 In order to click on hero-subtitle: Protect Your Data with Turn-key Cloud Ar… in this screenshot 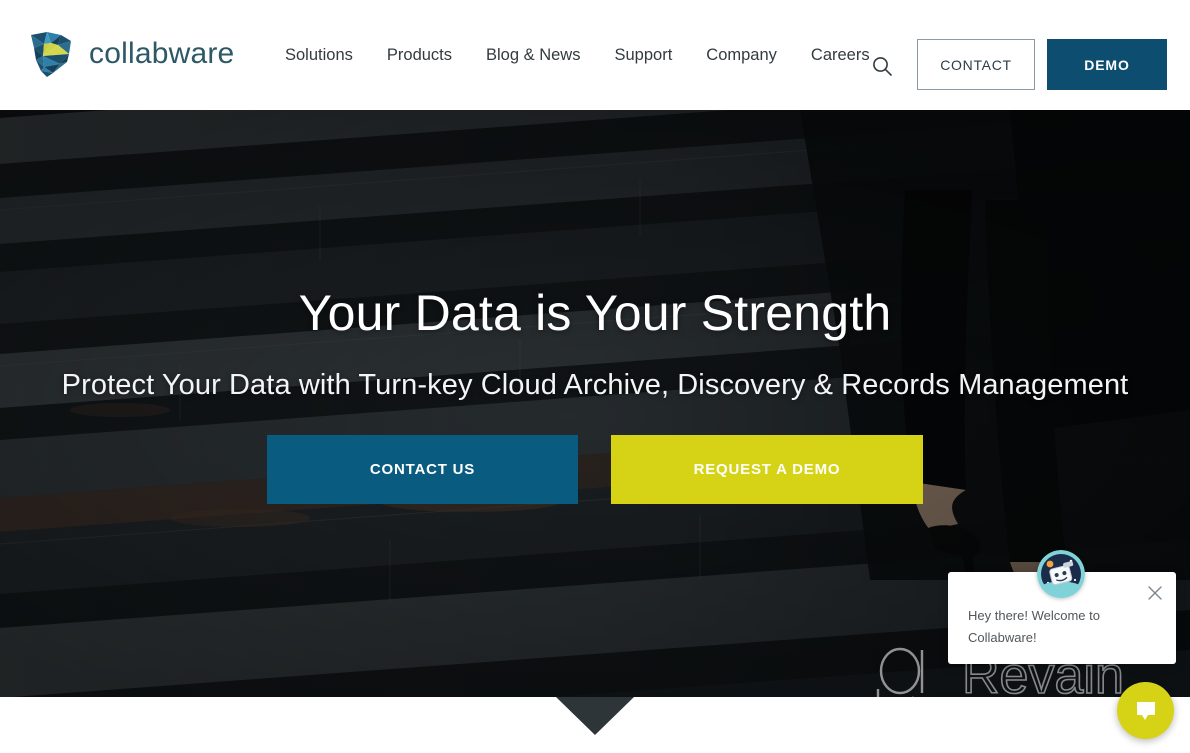, I will do `click(595, 385)`.